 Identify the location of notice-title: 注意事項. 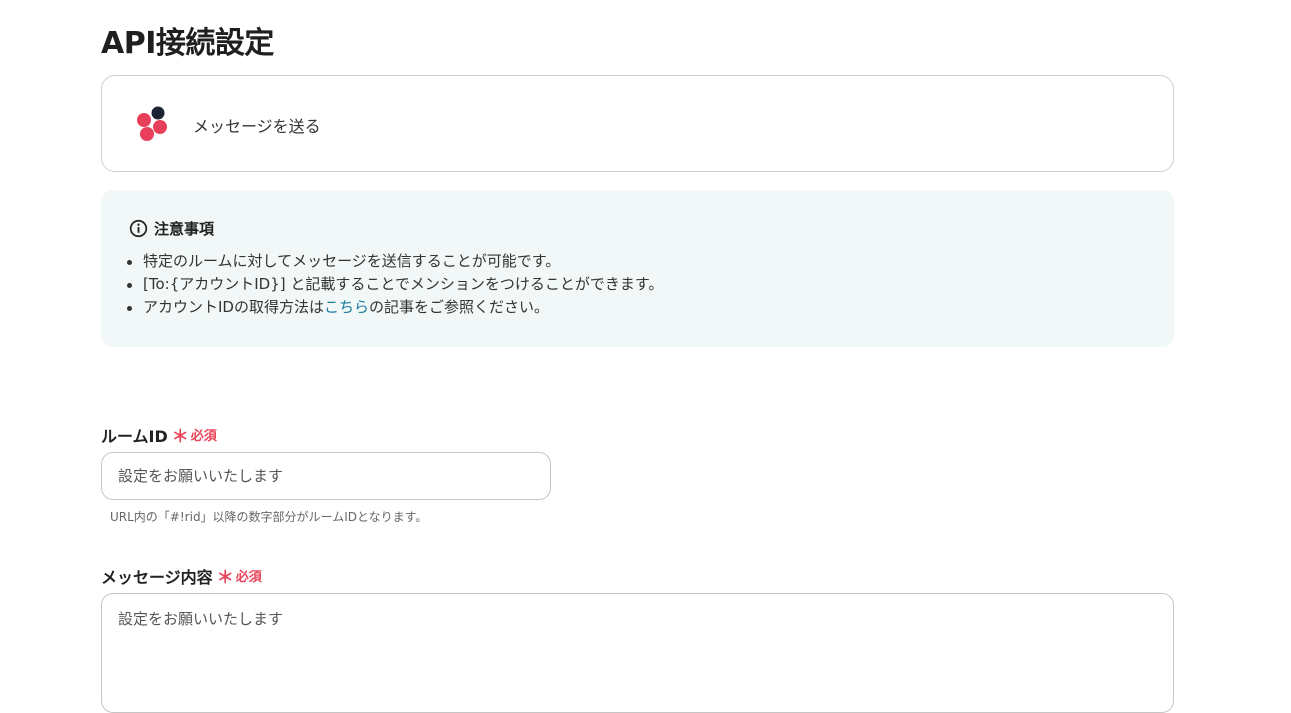
(184, 228).